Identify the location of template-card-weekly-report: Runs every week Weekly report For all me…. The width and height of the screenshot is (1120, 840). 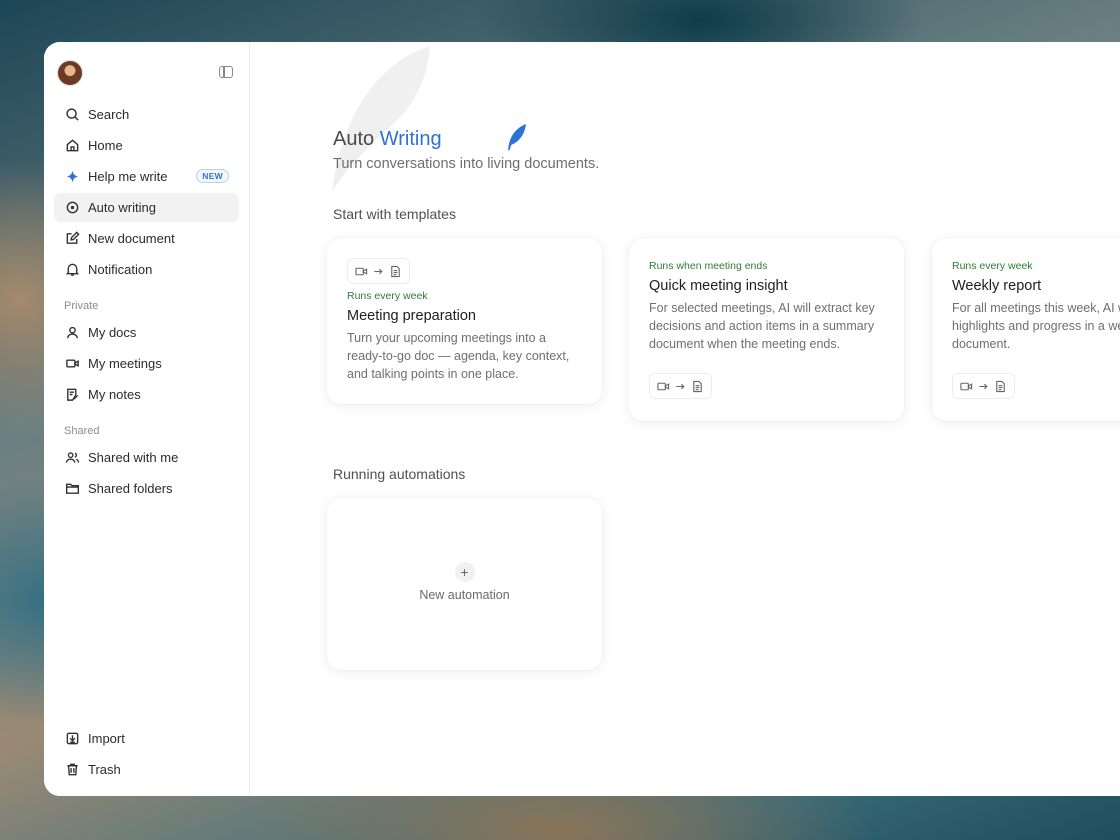
(1026, 329).